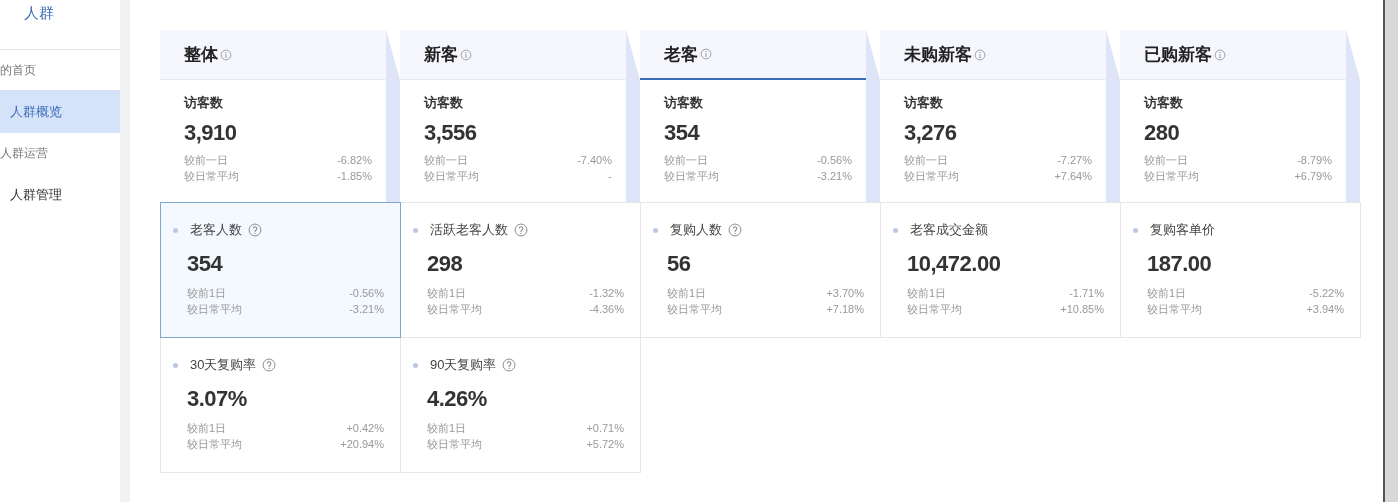 The height and width of the screenshot is (502, 1398). What do you see at coordinates (211, 133) in the screenshot?
I see `metric-value: 3,910` at bounding box center [211, 133].